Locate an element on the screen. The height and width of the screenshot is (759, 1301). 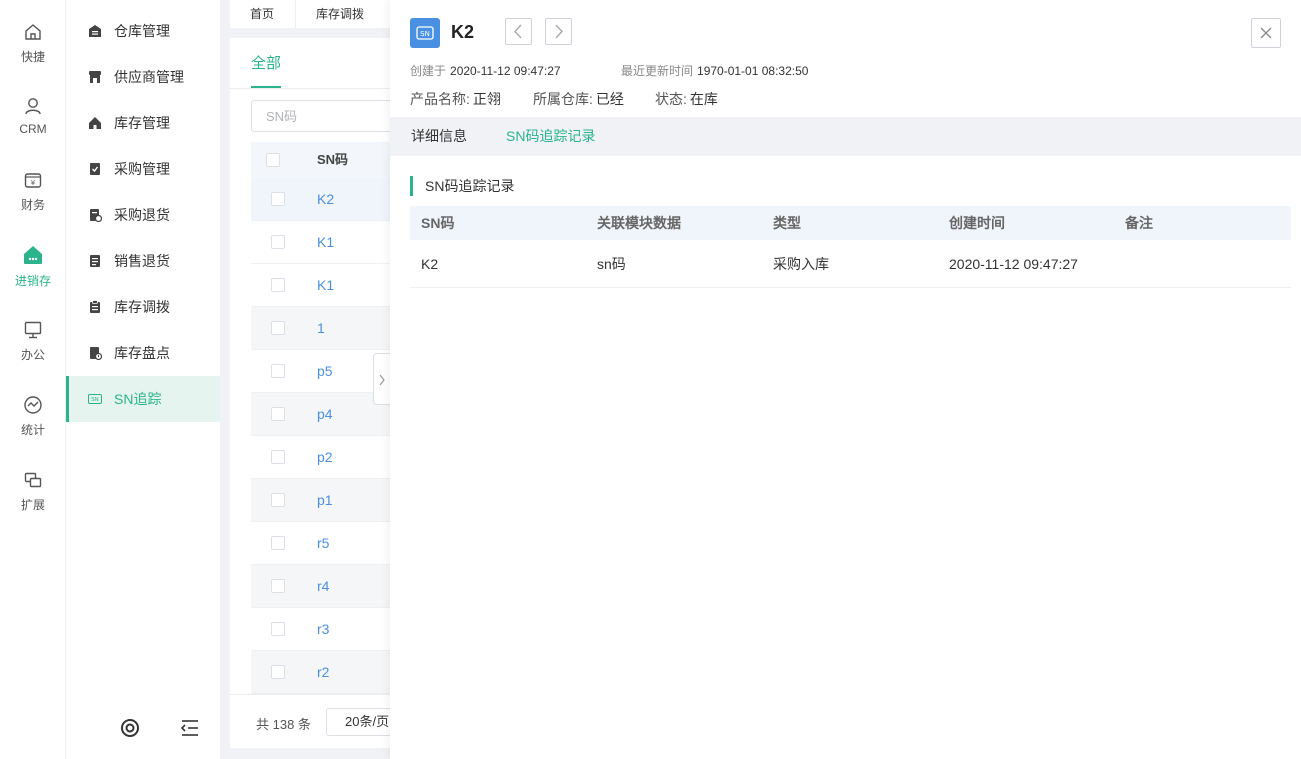
chevron-left-icon is located at coordinates (518, 31).